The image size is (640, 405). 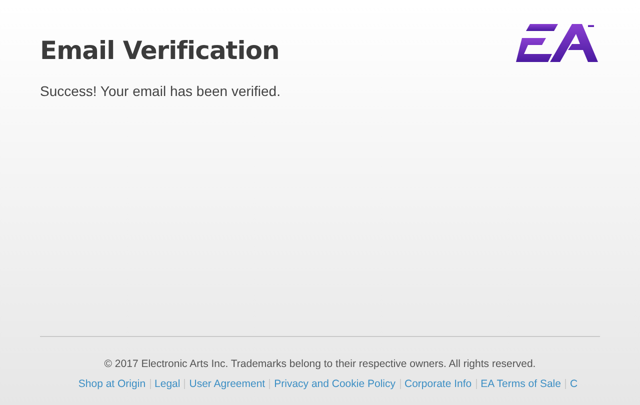 What do you see at coordinates (160, 91) in the screenshot?
I see `success-message: Success! Your email has been verified.` at bounding box center [160, 91].